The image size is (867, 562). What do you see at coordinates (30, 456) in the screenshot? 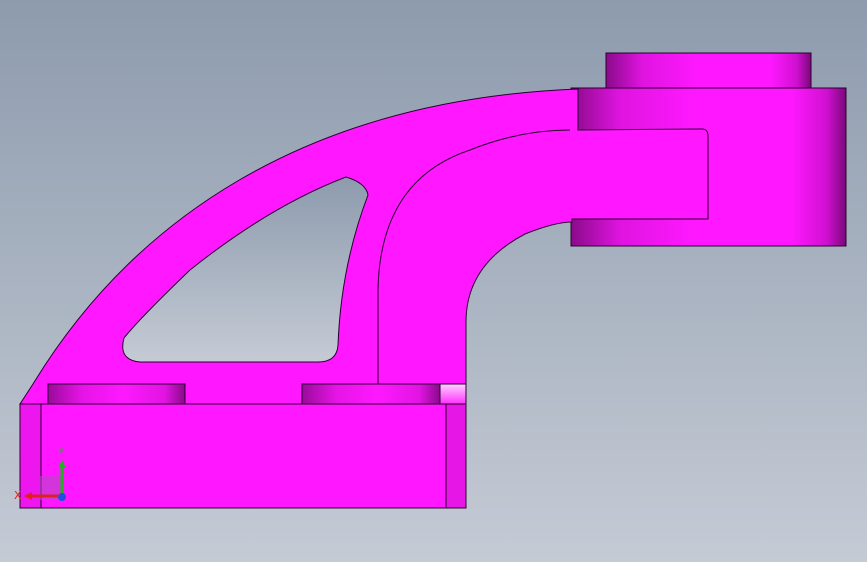
I see `base-plate-left-face` at bounding box center [30, 456].